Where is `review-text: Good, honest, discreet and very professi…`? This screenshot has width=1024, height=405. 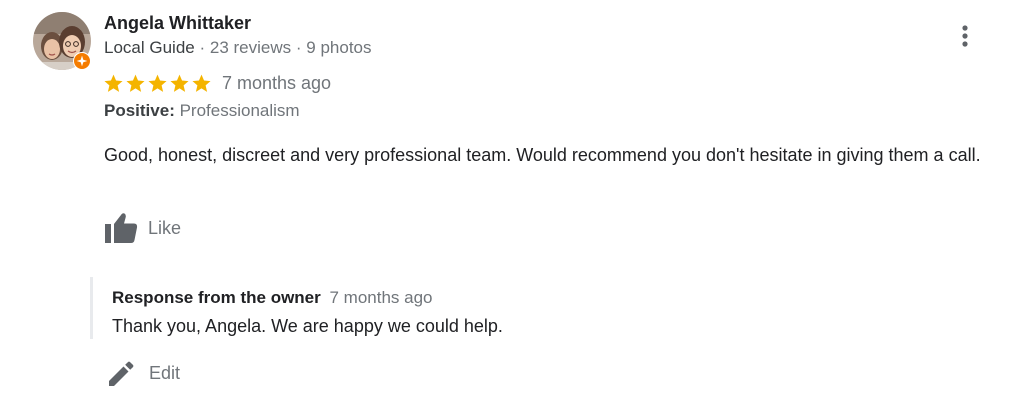
review-text: Good, honest, discreet and very professi… is located at coordinates (542, 155).